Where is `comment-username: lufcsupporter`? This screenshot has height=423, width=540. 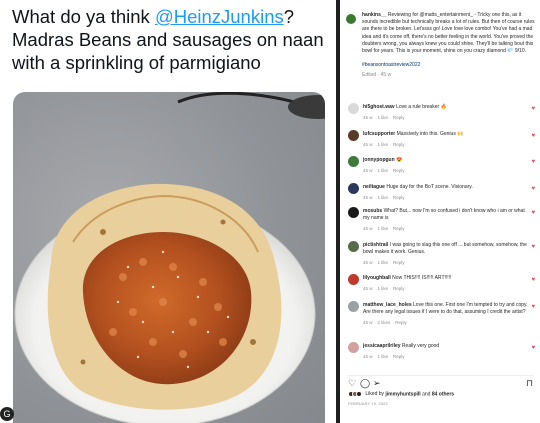 comment-username: lufcsupporter is located at coordinates (379, 134).